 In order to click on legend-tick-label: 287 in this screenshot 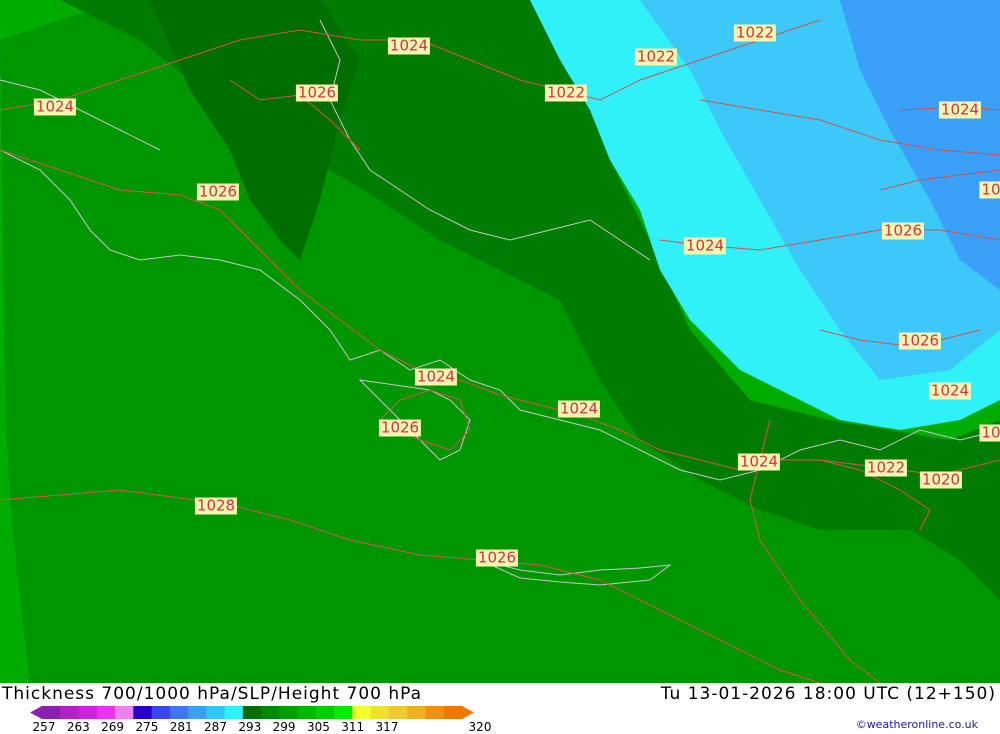, I will do `click(215, 727)`.